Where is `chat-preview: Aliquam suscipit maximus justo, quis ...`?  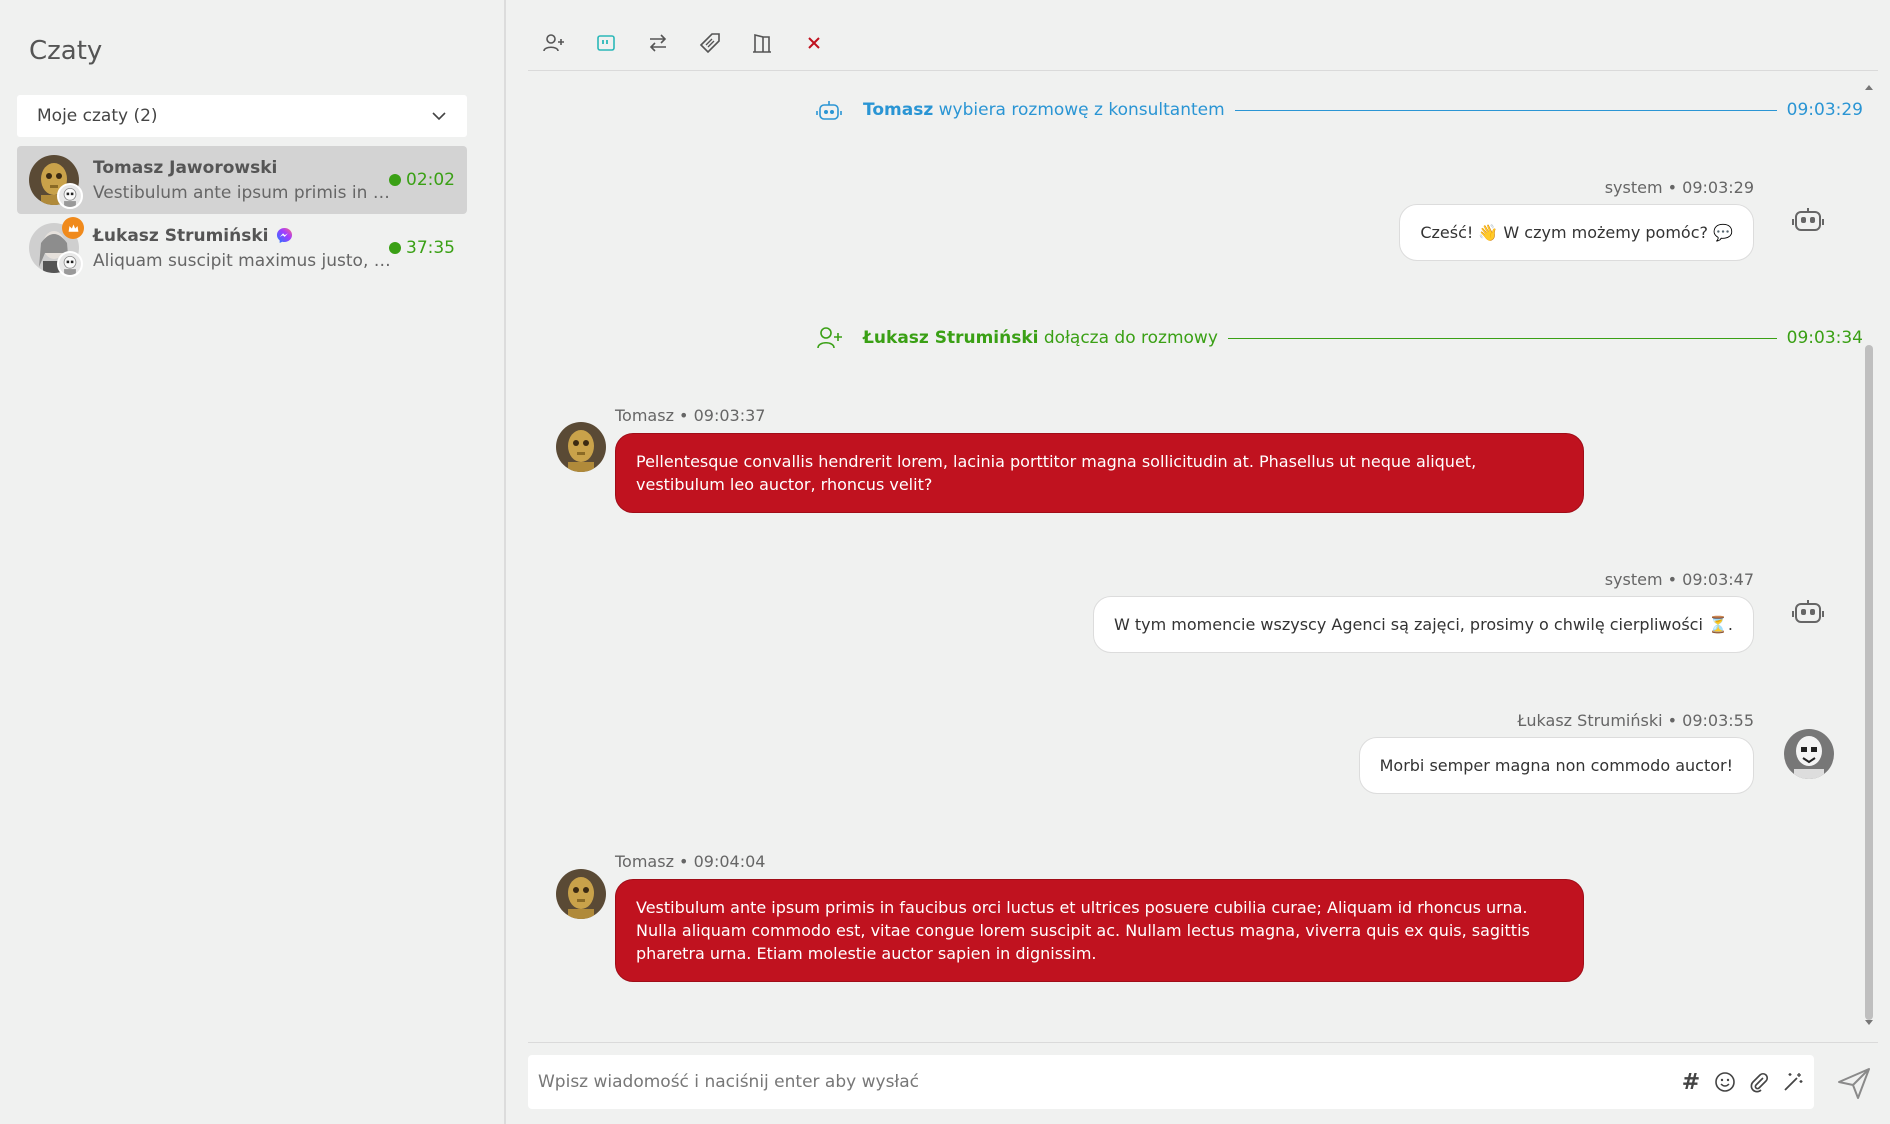
chat-preview: Aliquam suscipit maximus justo, quis ... is located at coordinates (243, 260).